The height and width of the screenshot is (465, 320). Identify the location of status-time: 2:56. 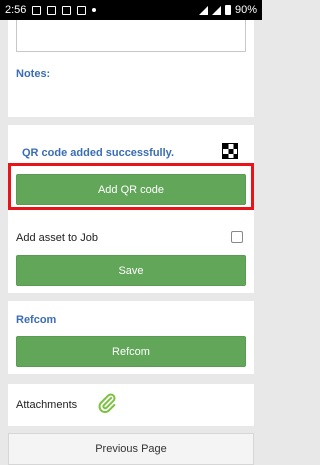
(16, 10).